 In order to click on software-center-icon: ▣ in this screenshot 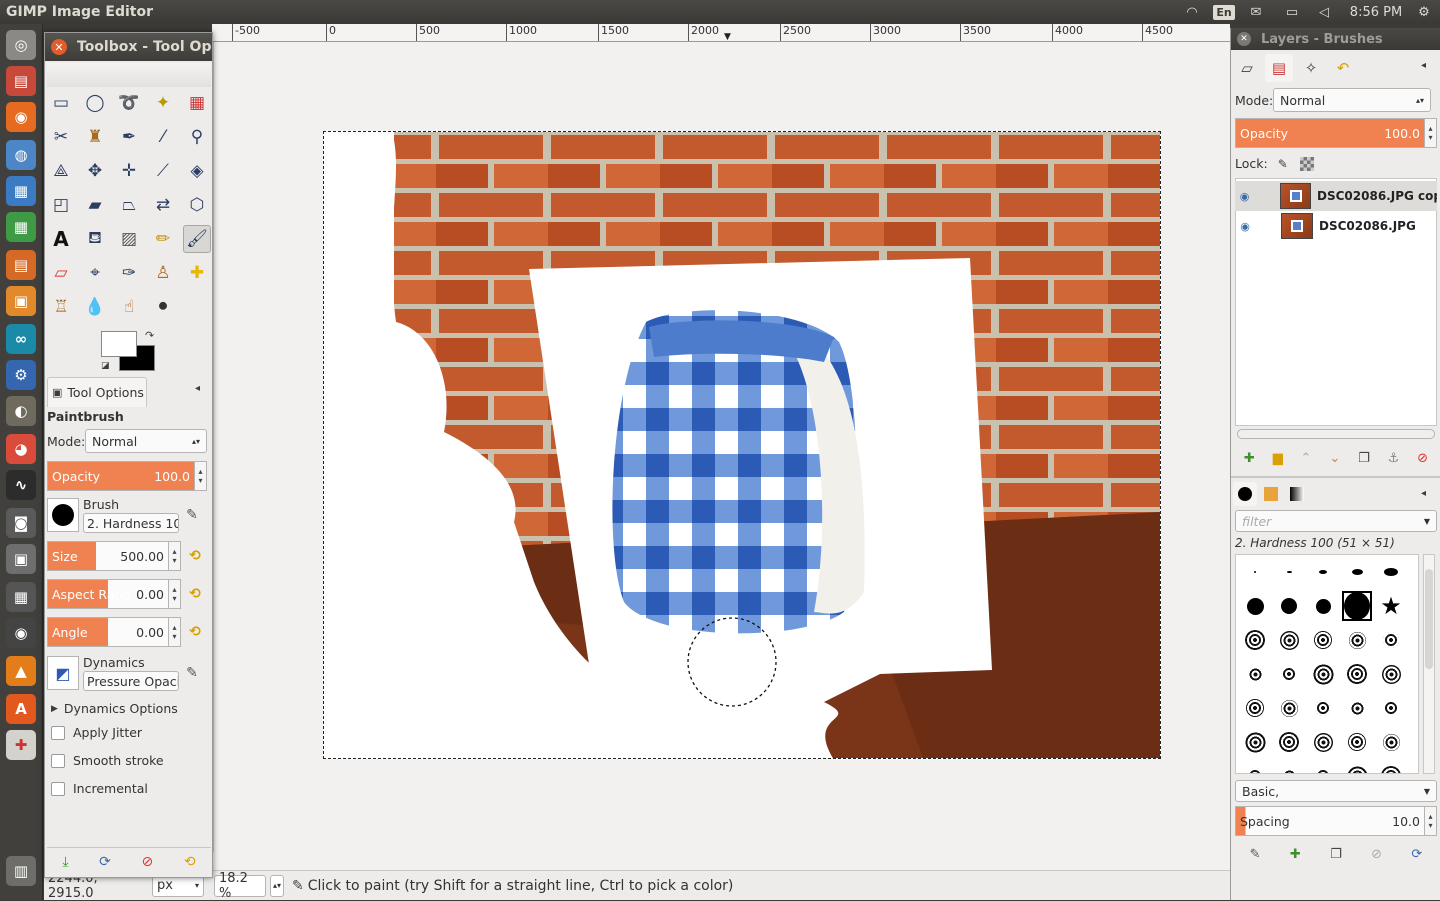, I will do `click(21, 301)`.